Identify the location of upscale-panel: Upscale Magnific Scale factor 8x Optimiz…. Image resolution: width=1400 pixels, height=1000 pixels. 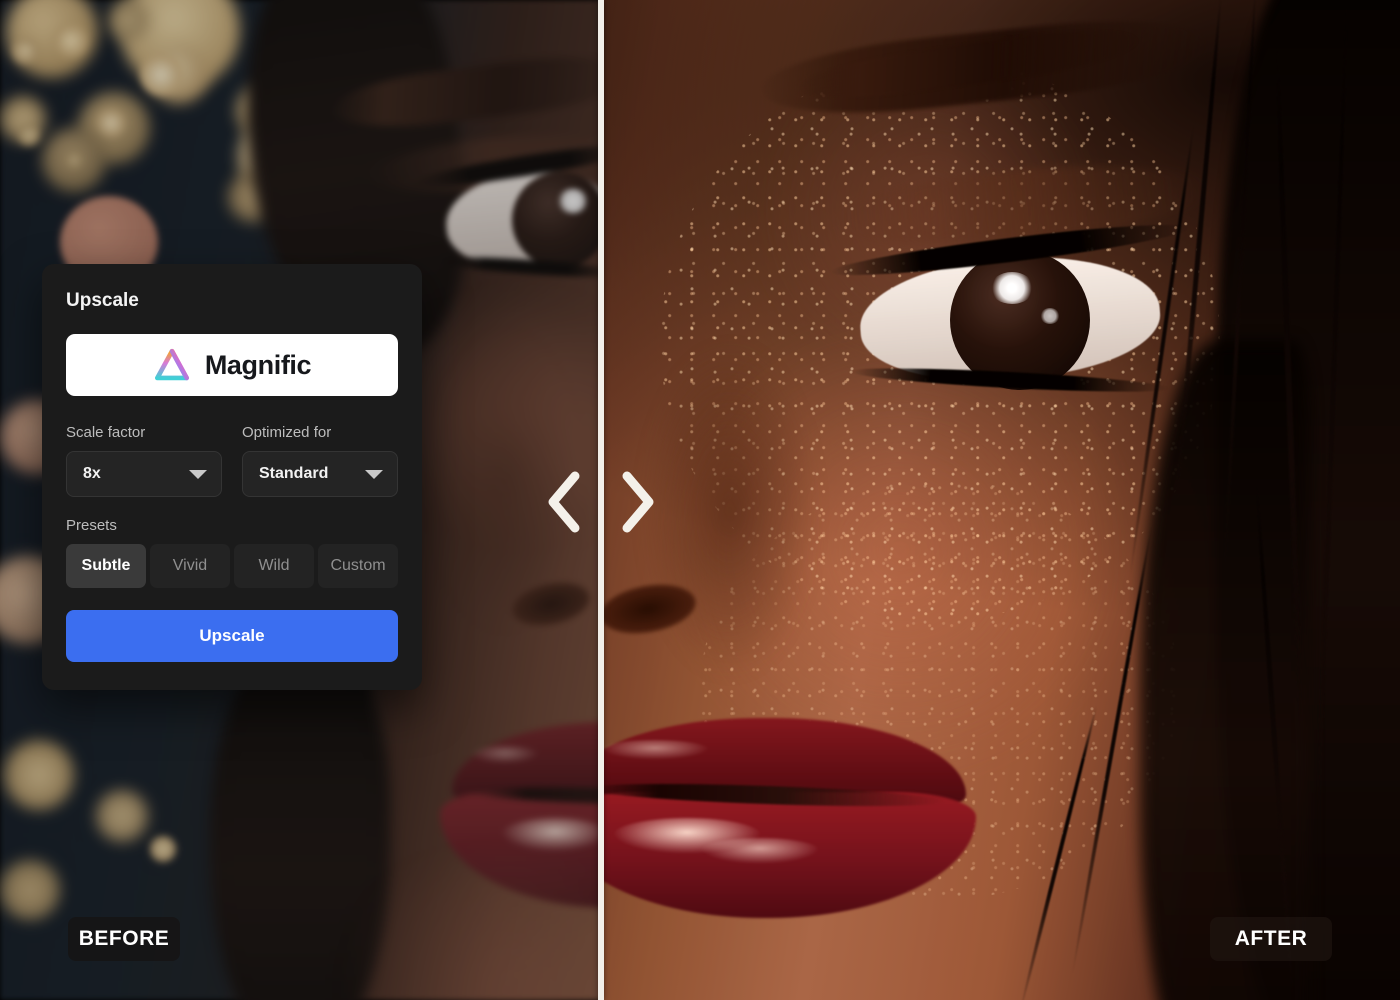
(232, 477).